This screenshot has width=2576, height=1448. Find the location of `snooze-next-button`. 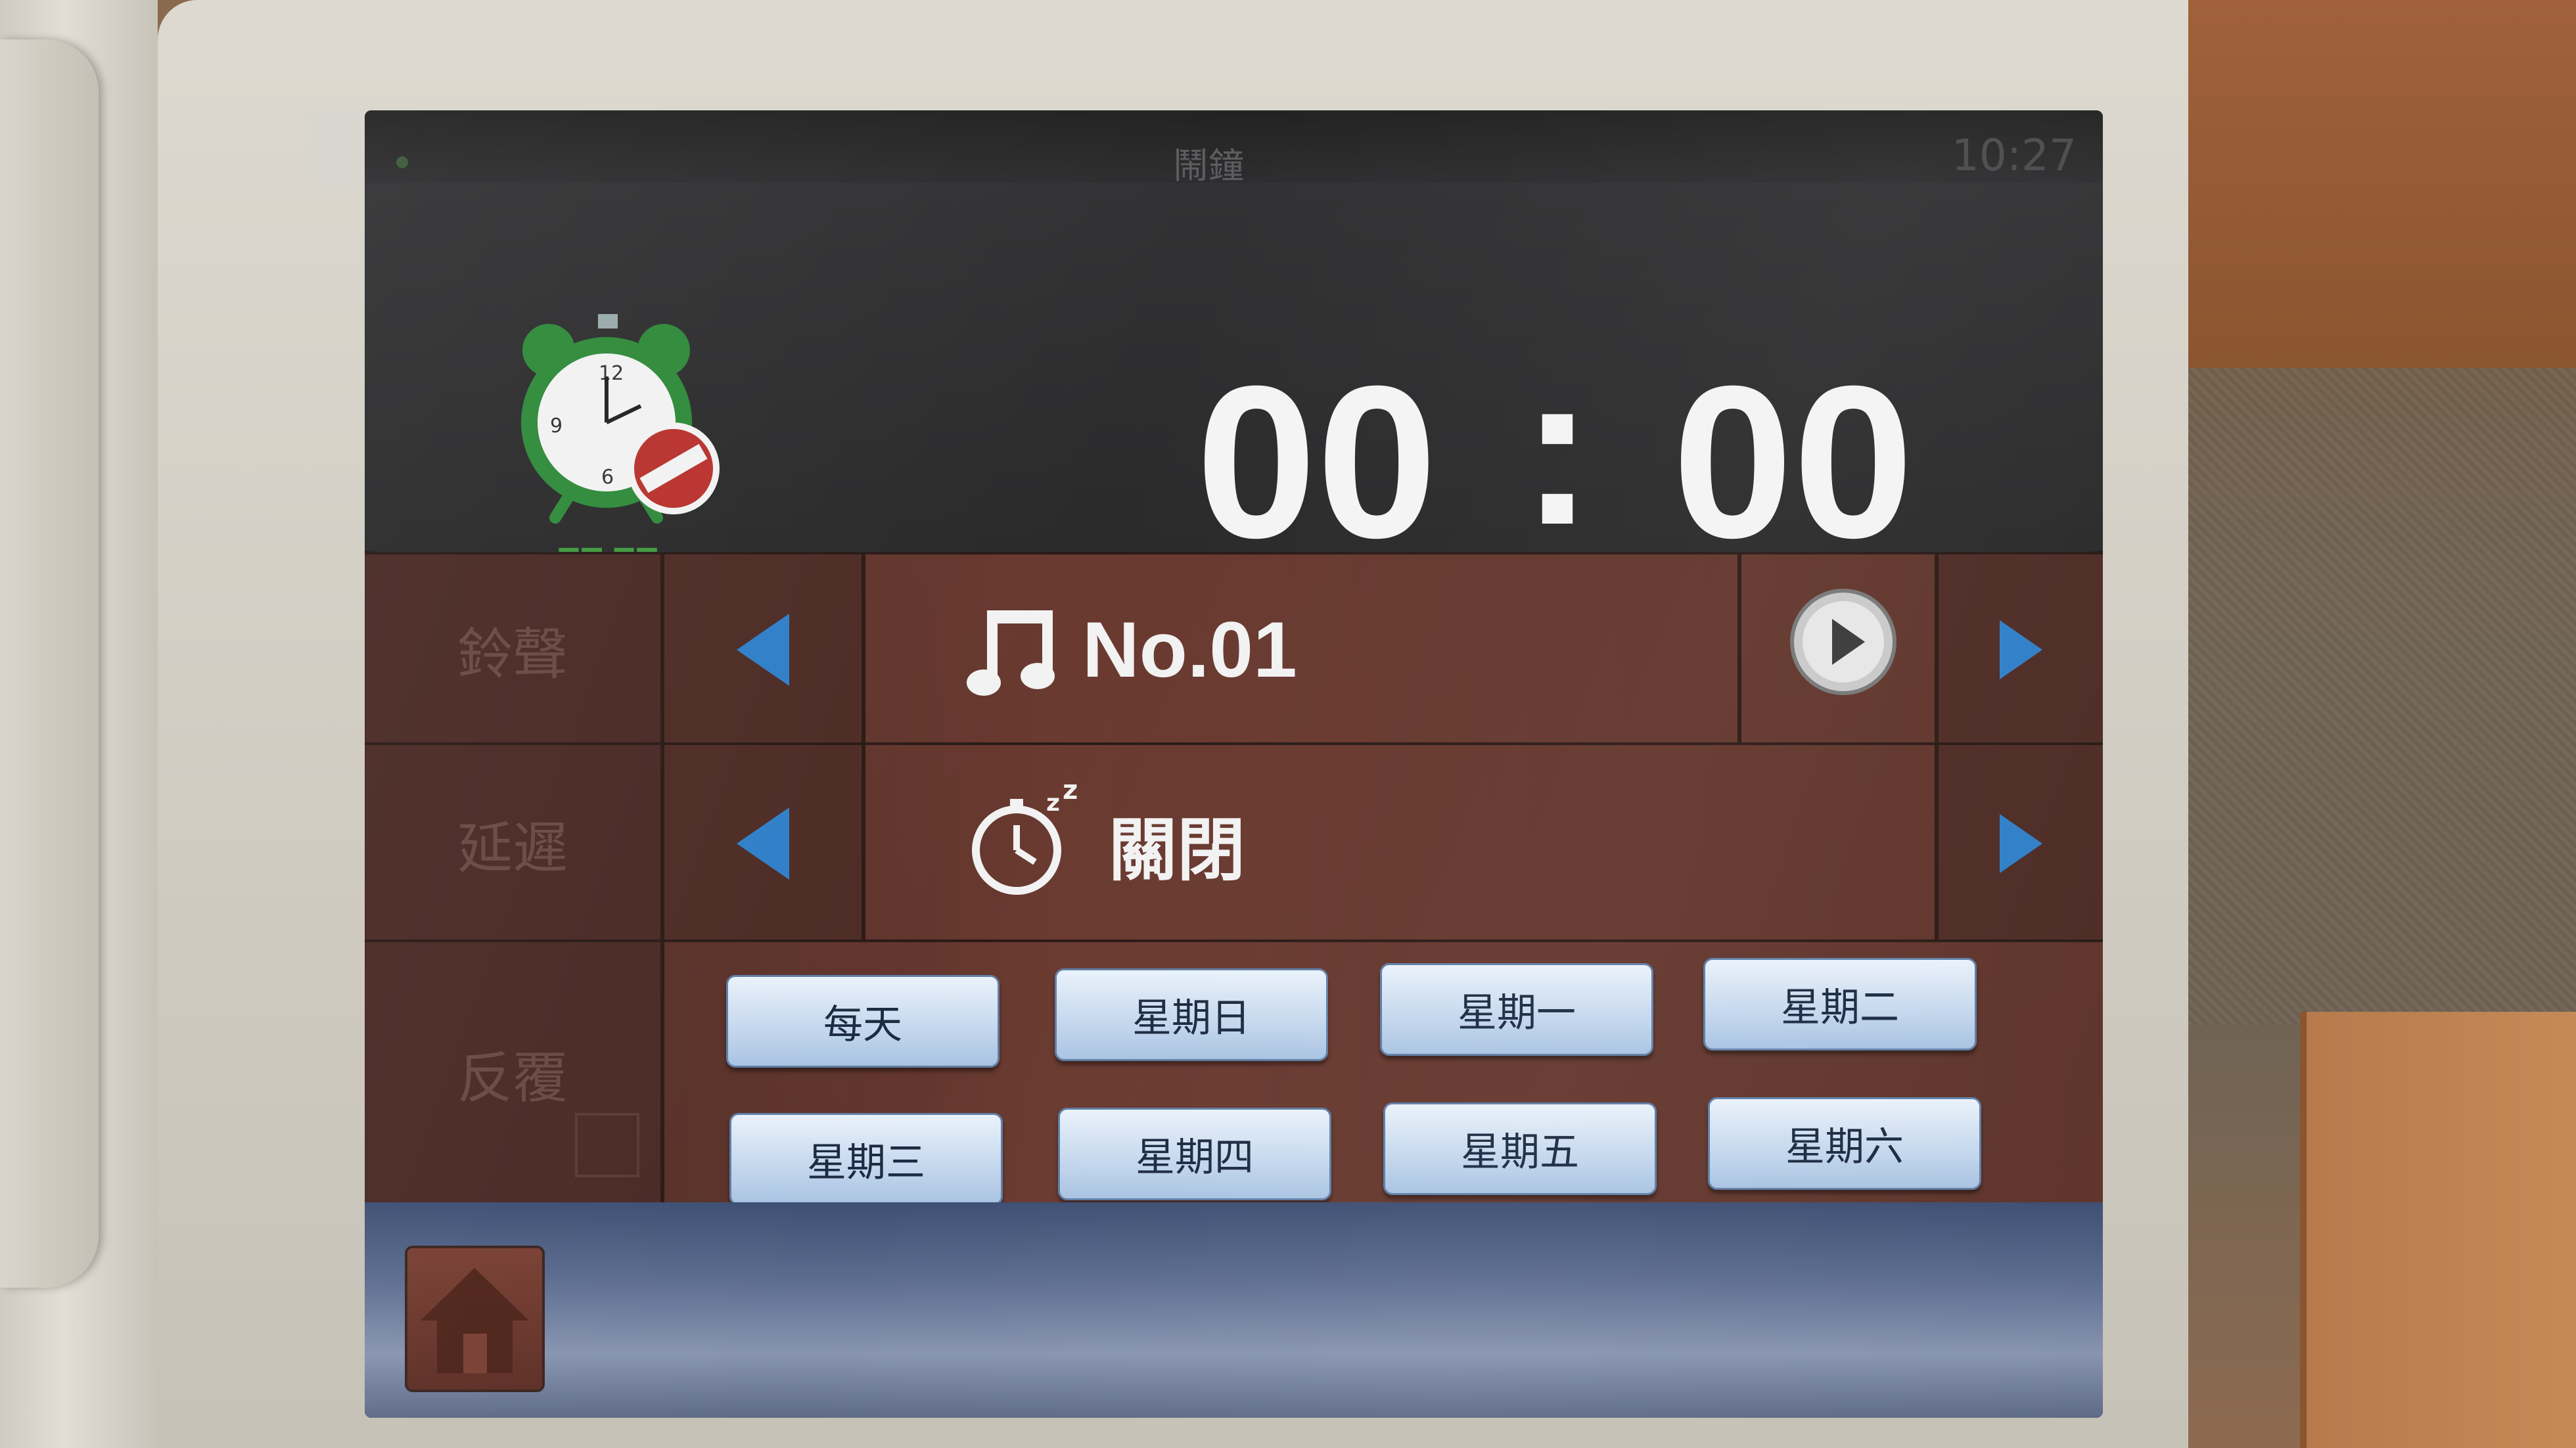

snooze-next-button is located at coordinates (2019, 843).